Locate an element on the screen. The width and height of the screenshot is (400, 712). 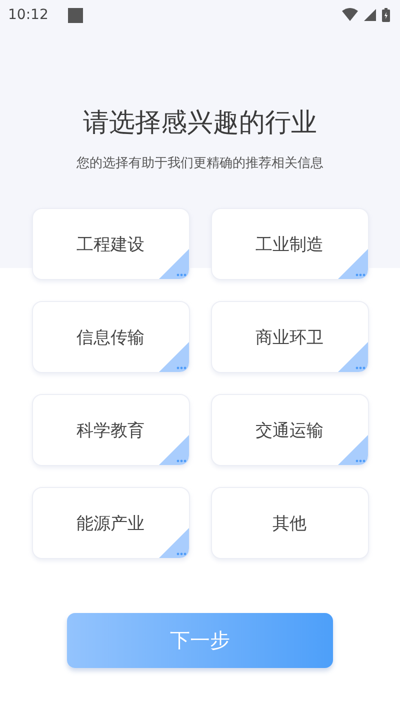
industry-option: 能源产业 is located at coordinates (111, 523).